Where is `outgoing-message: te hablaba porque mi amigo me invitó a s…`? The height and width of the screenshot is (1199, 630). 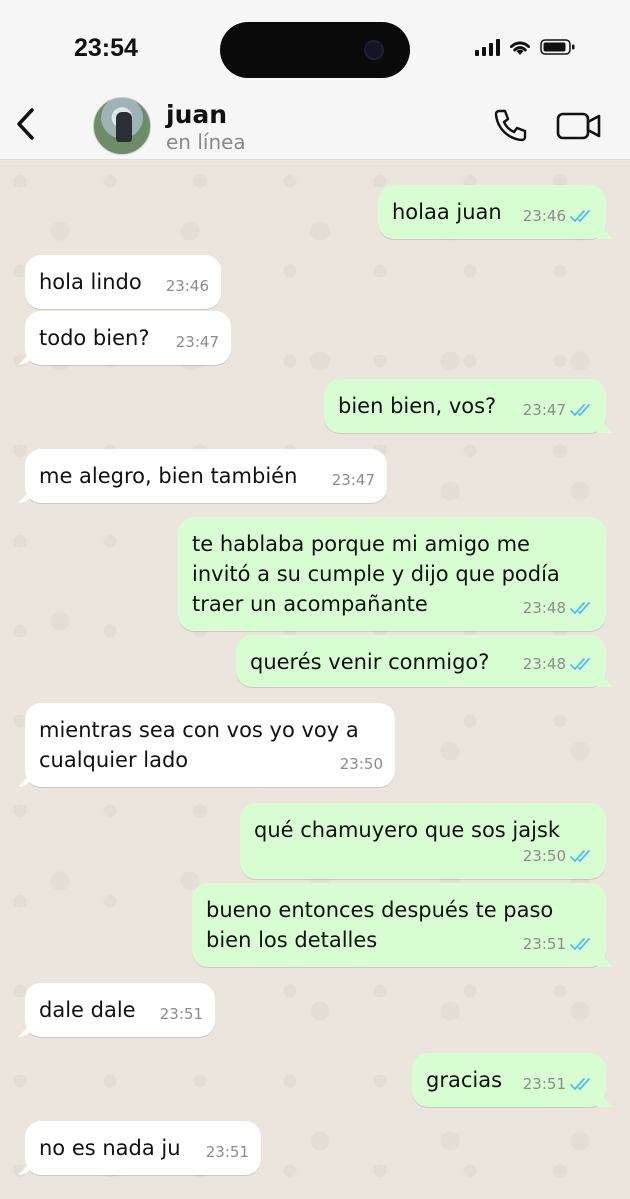
outgoing-message: te hablaba porque mi amigo me invitó a s… is located at coordinates (392, 574).